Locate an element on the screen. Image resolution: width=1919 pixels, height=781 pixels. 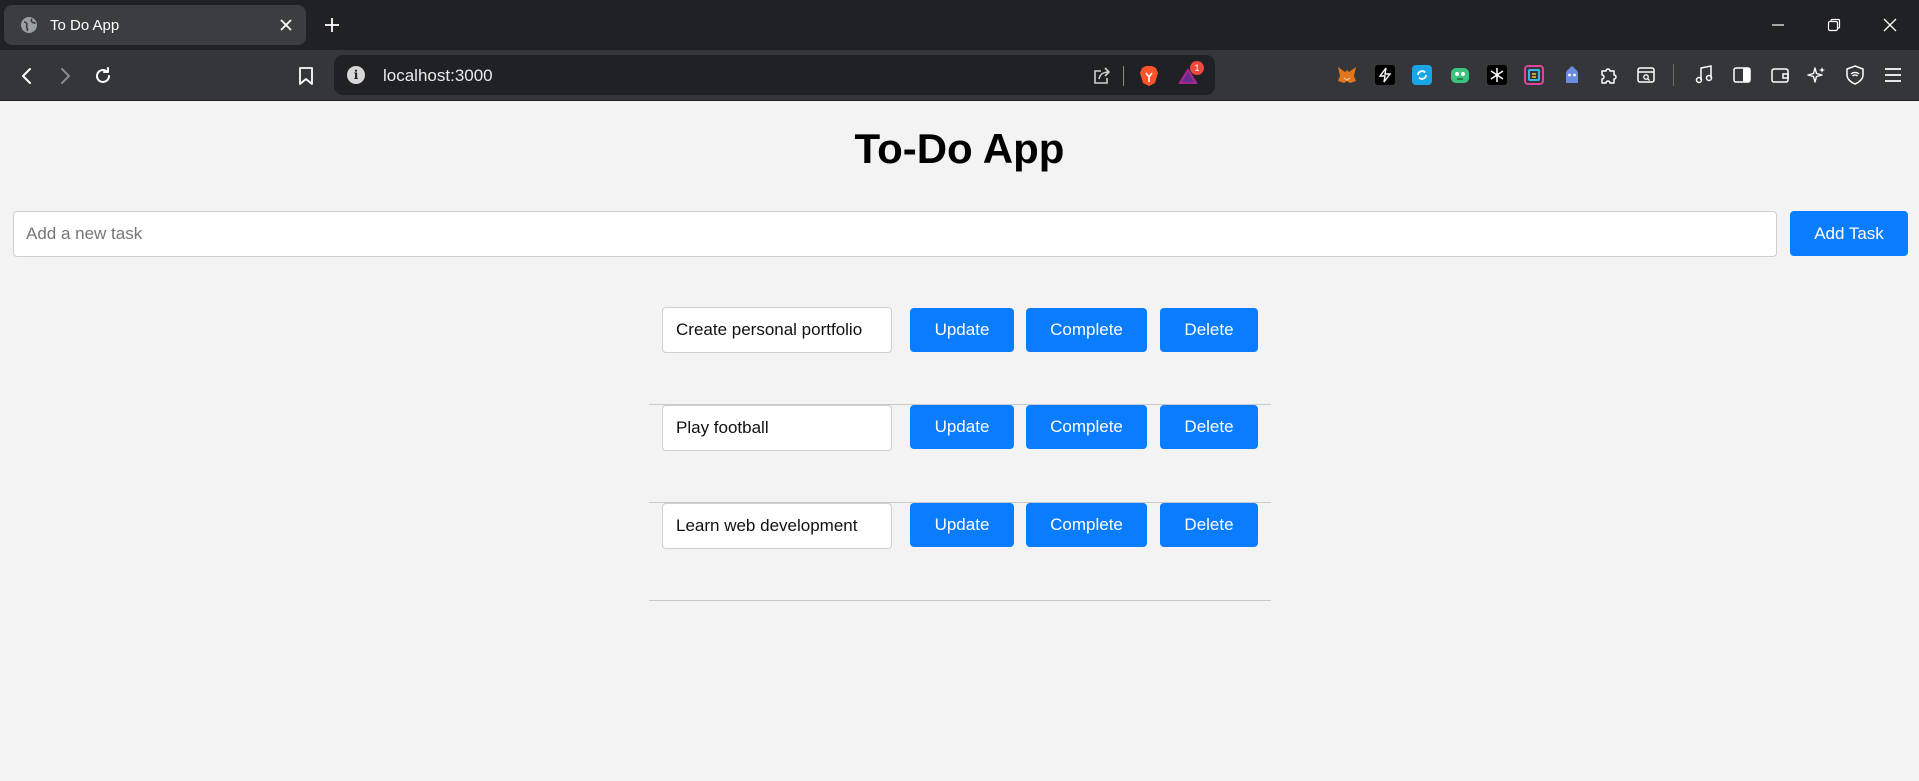
extension-green-robot-icon is located at coordinates (1460, 75).